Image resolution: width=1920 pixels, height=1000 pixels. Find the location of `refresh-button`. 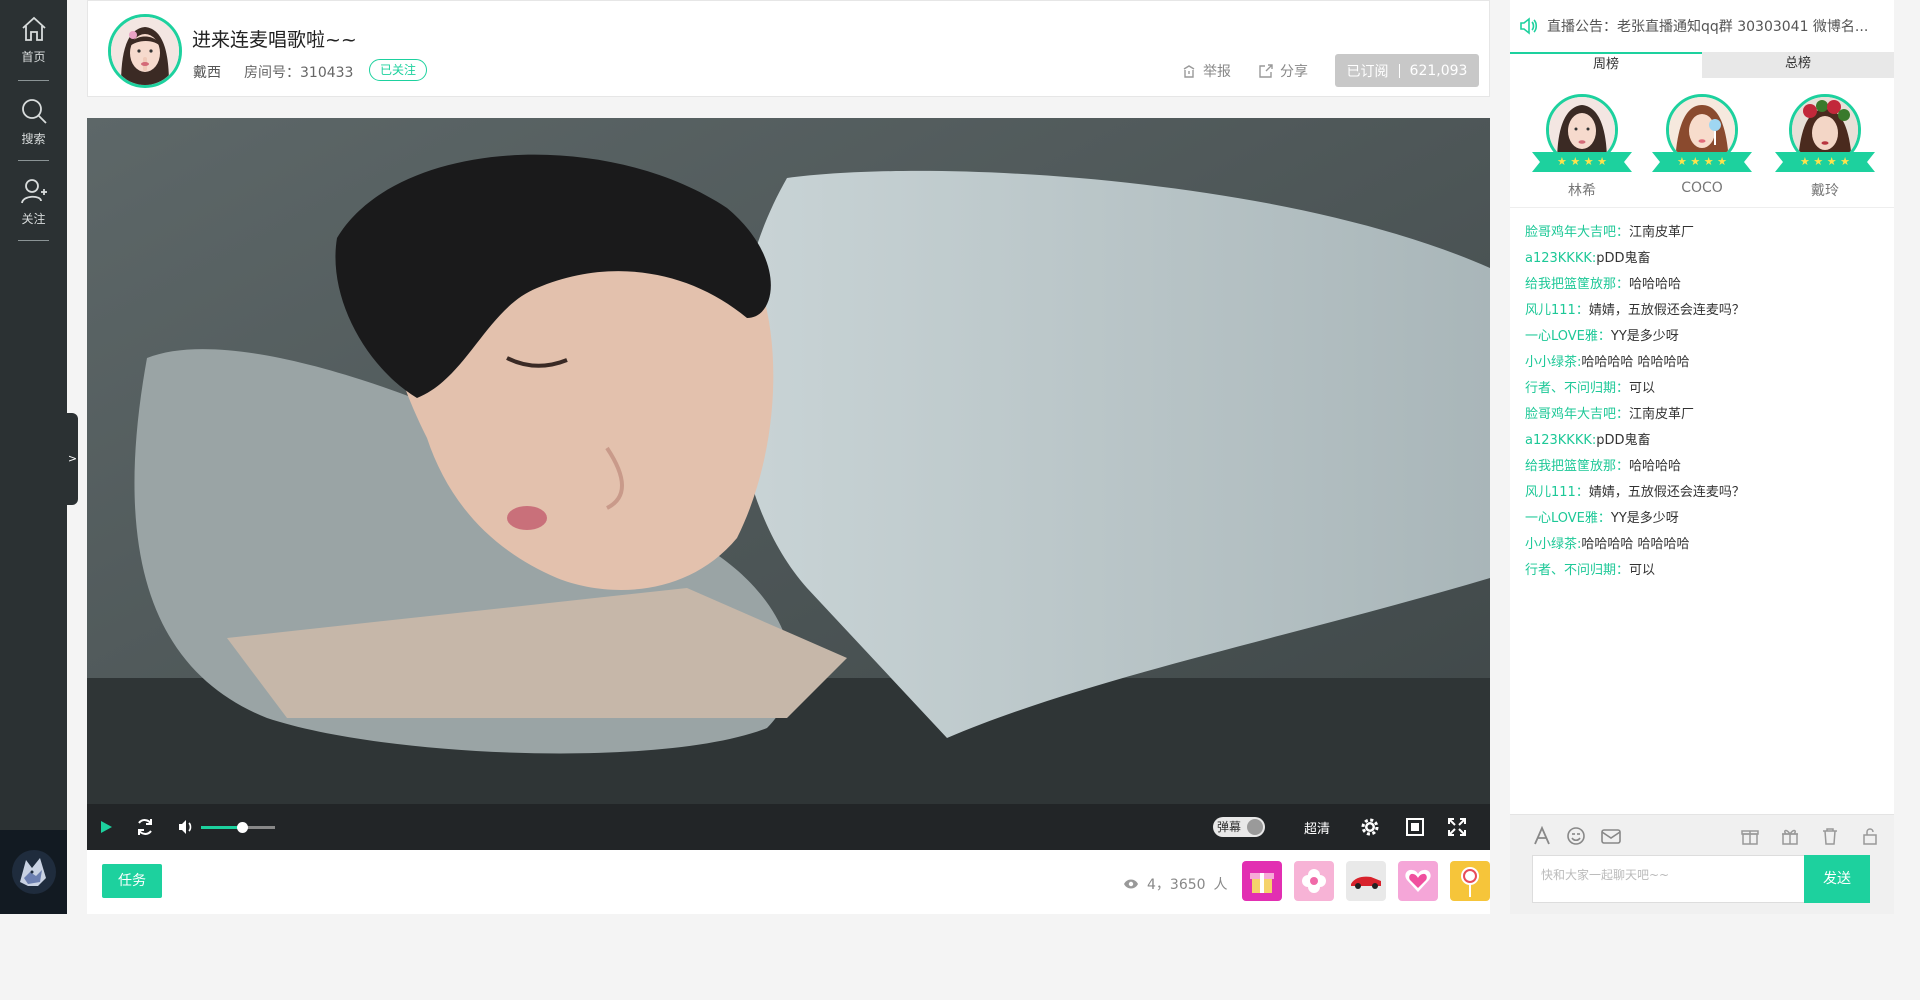

refresh-button is located at coordinates (145, 827).